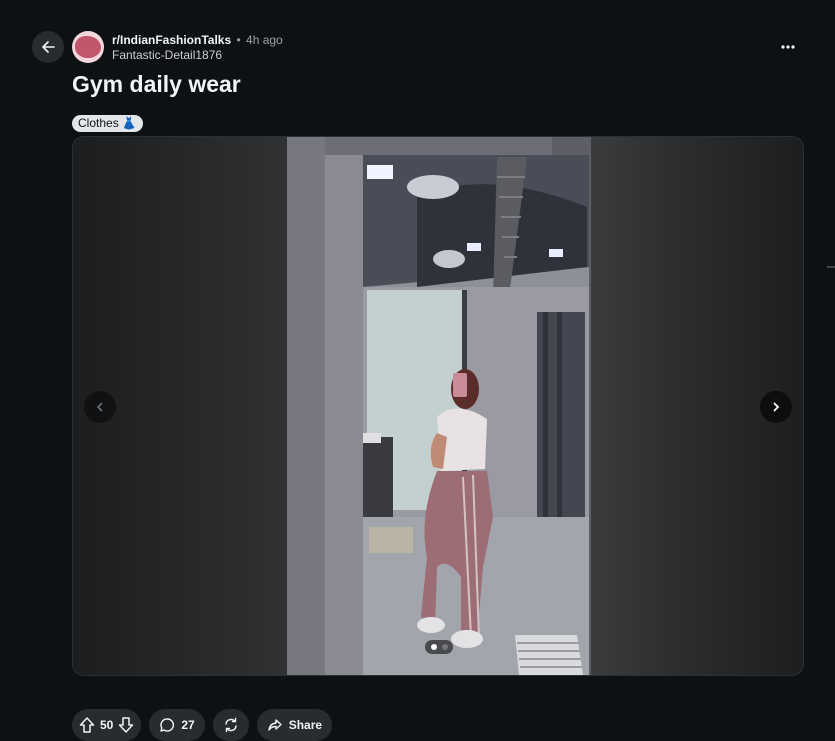  Describe the element at coordinates (188, 725) in the screenshot. I see `comment-count: 27` at that location.